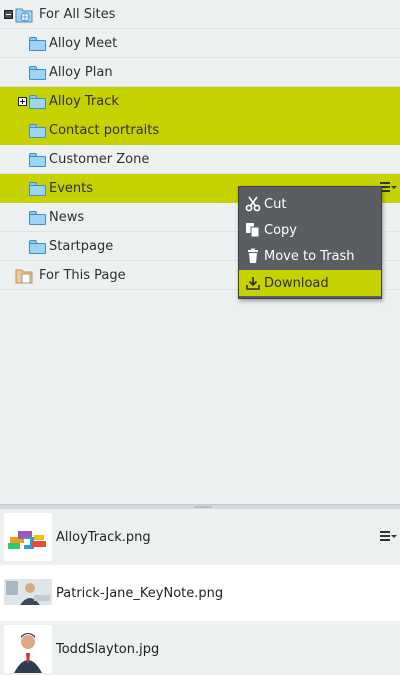  I want to click on menu-item-label: Download, so click(296, 283).